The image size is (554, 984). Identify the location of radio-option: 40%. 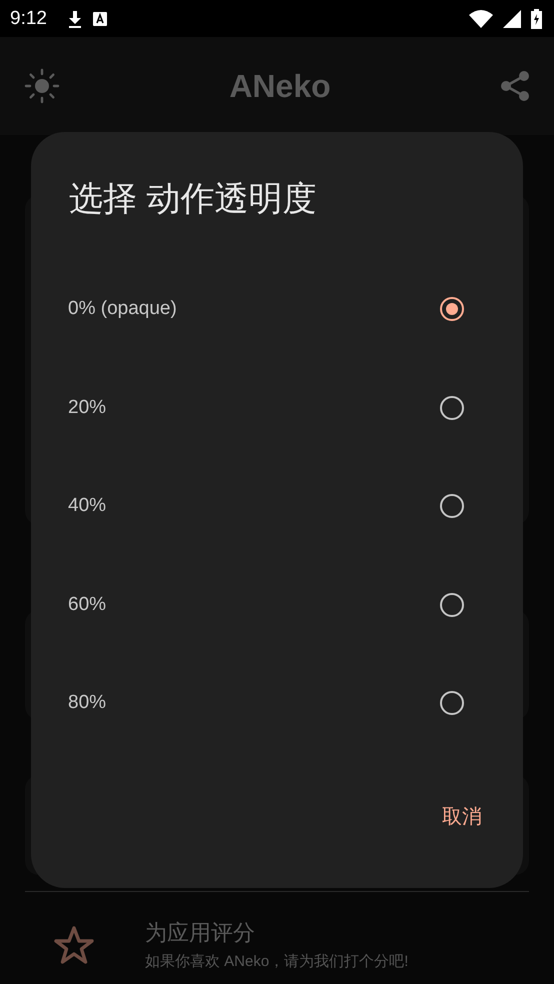
(277, 506).